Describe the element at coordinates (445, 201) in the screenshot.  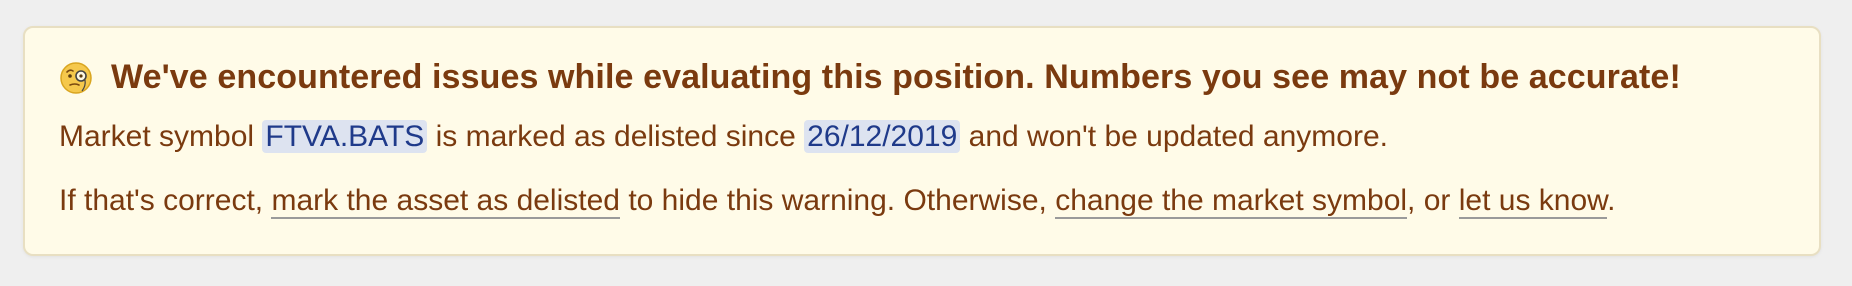
I see `mark-delisted-link: mark the asset as delisted` at that location.